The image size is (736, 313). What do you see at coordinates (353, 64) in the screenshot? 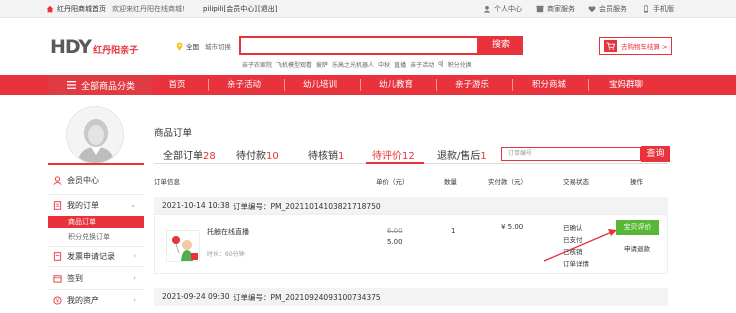
I see `hot-word: 乐高之光机器人` at bounding box center [353, 64].